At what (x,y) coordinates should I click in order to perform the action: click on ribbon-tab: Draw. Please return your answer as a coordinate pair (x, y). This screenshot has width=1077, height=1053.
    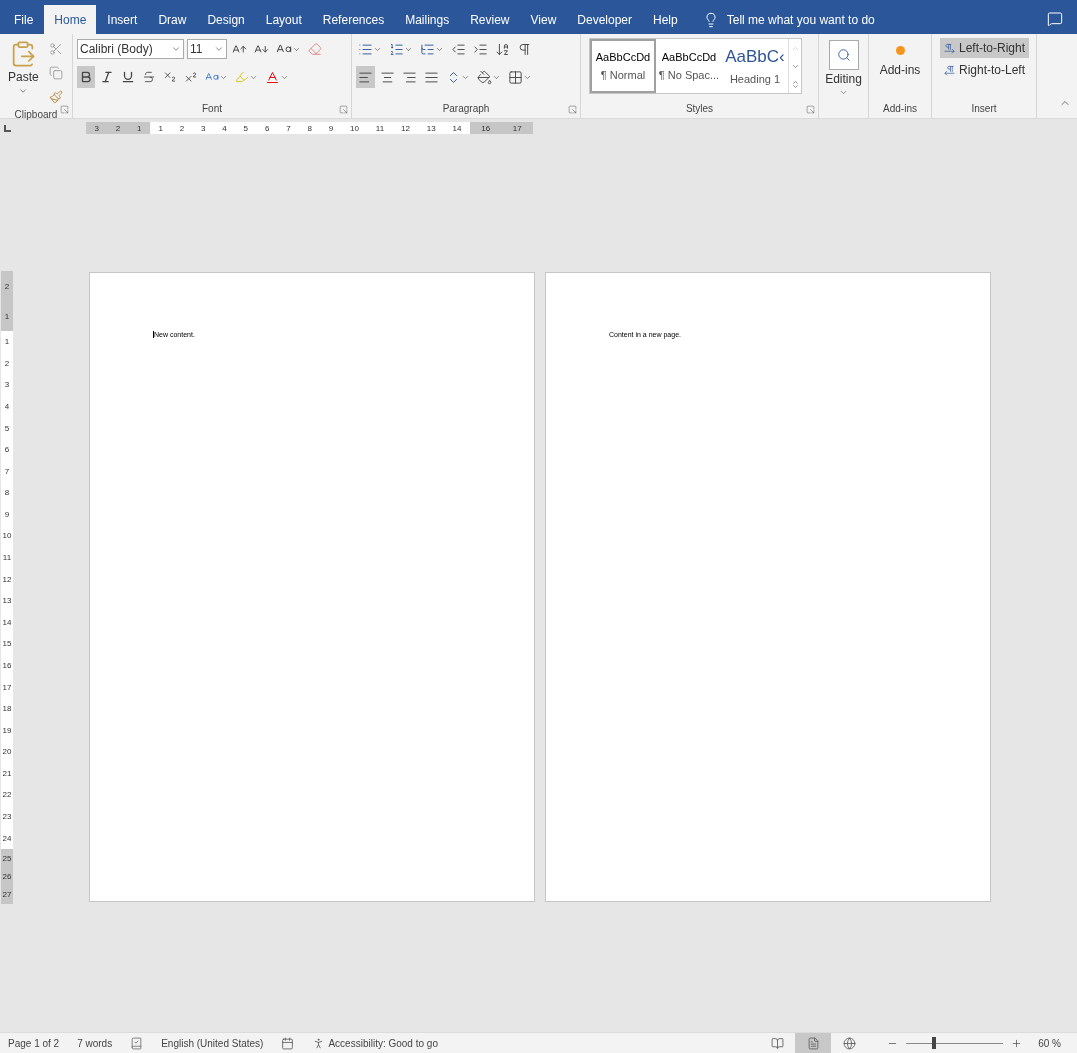
    Looking at the image, I should click on (172, 19).